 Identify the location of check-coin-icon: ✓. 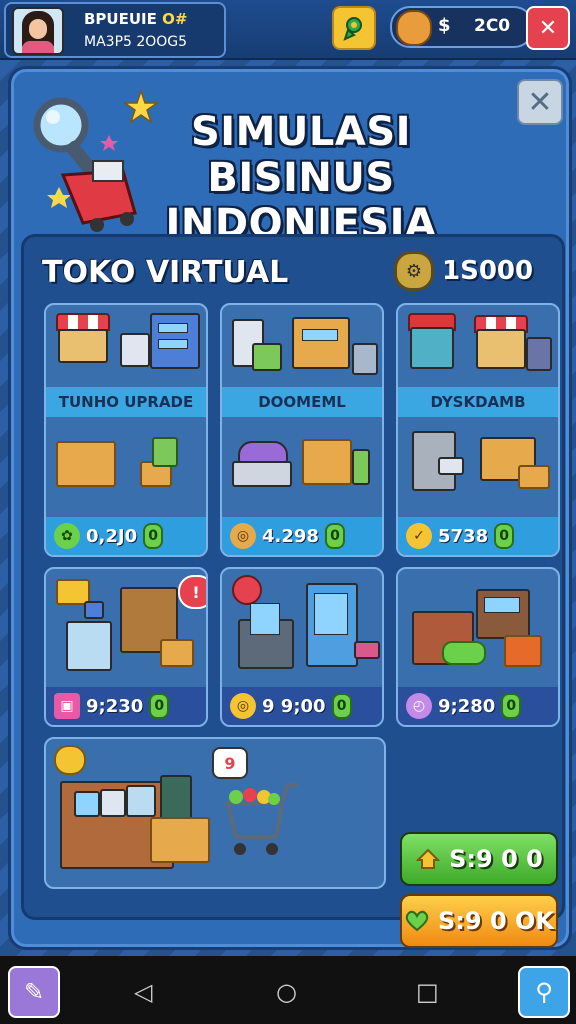
(419, 536).